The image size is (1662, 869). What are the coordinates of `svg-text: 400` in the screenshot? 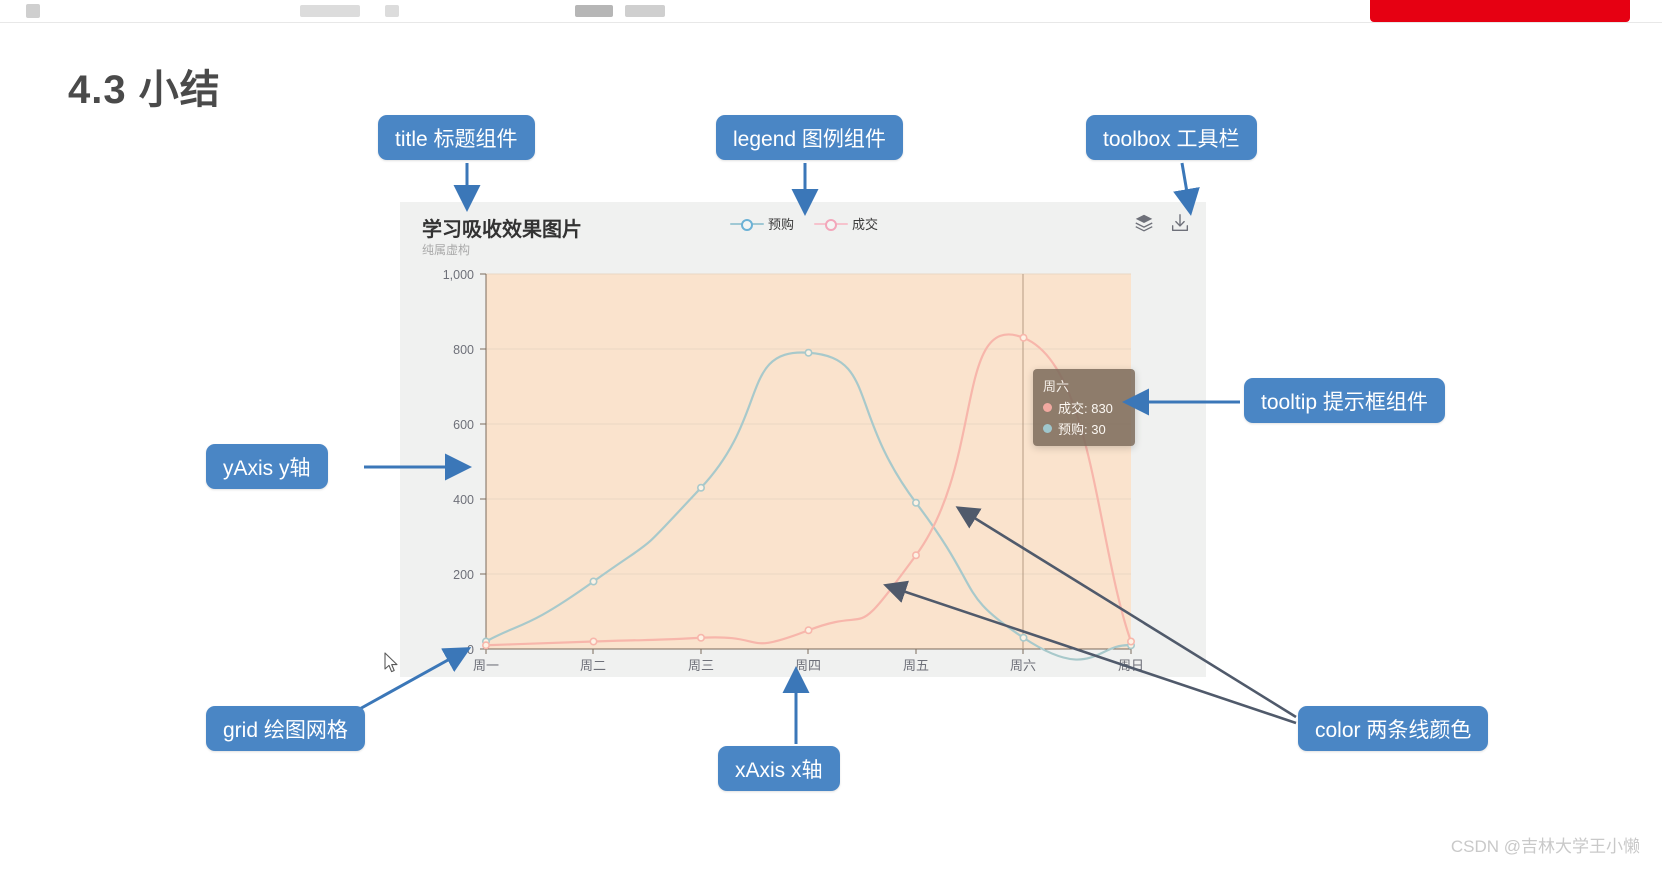 It's located at (463, 500).